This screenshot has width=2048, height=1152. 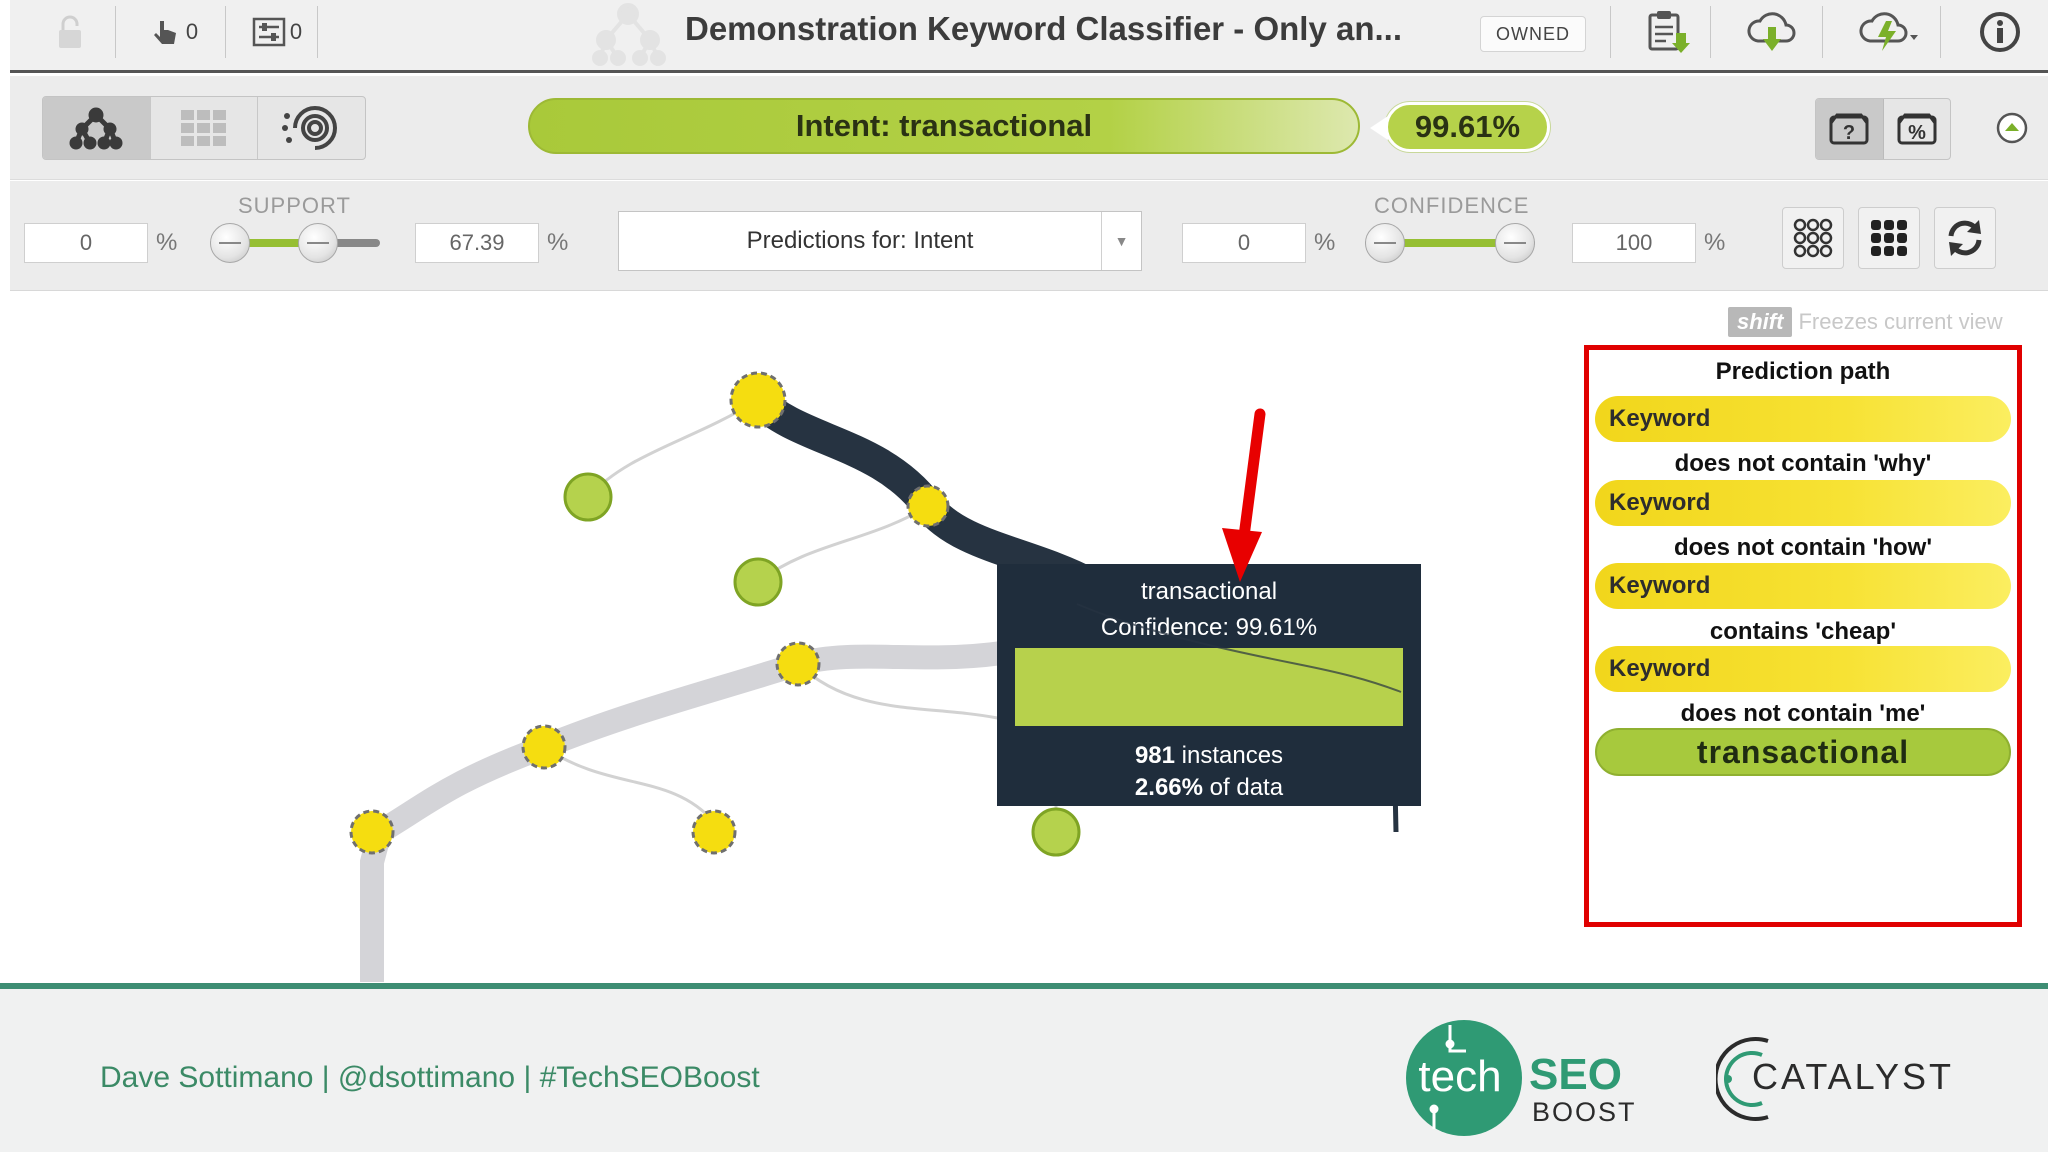 I want to click on confidence-range-slider, so click(x=1450, y=243).